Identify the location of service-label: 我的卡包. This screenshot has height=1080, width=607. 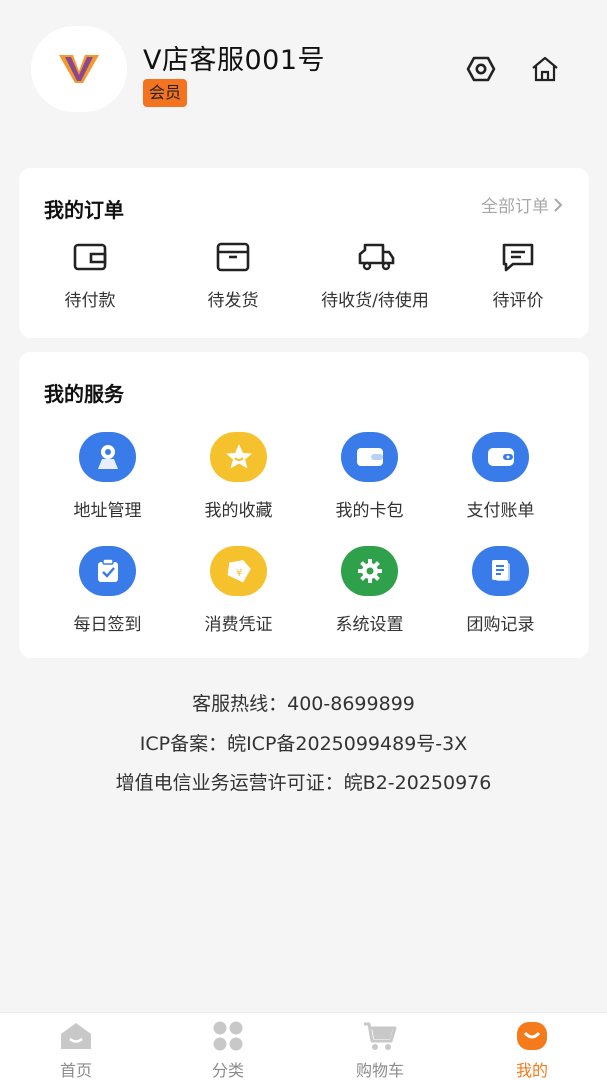
(369, 511).